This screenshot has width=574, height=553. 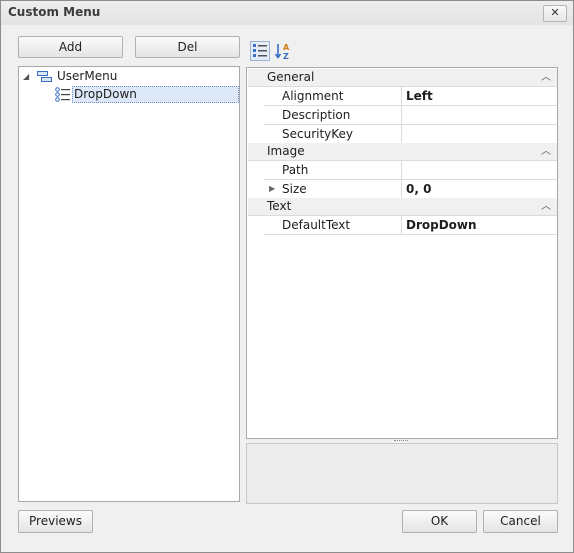 I want to click on category-image: Image ︿, so click(x=402, y=152).